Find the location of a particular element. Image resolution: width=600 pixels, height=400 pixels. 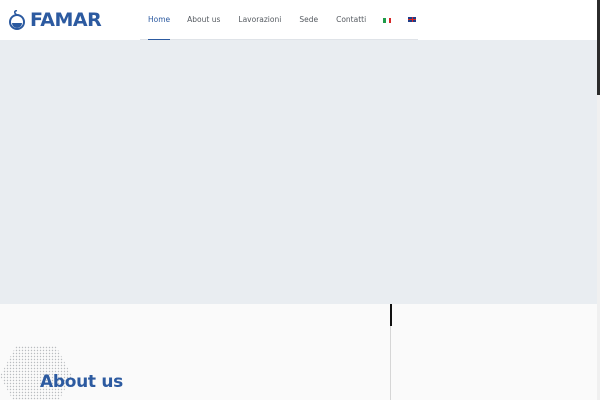

brand-logo: FAMAR is located at coordinates (55, 20).